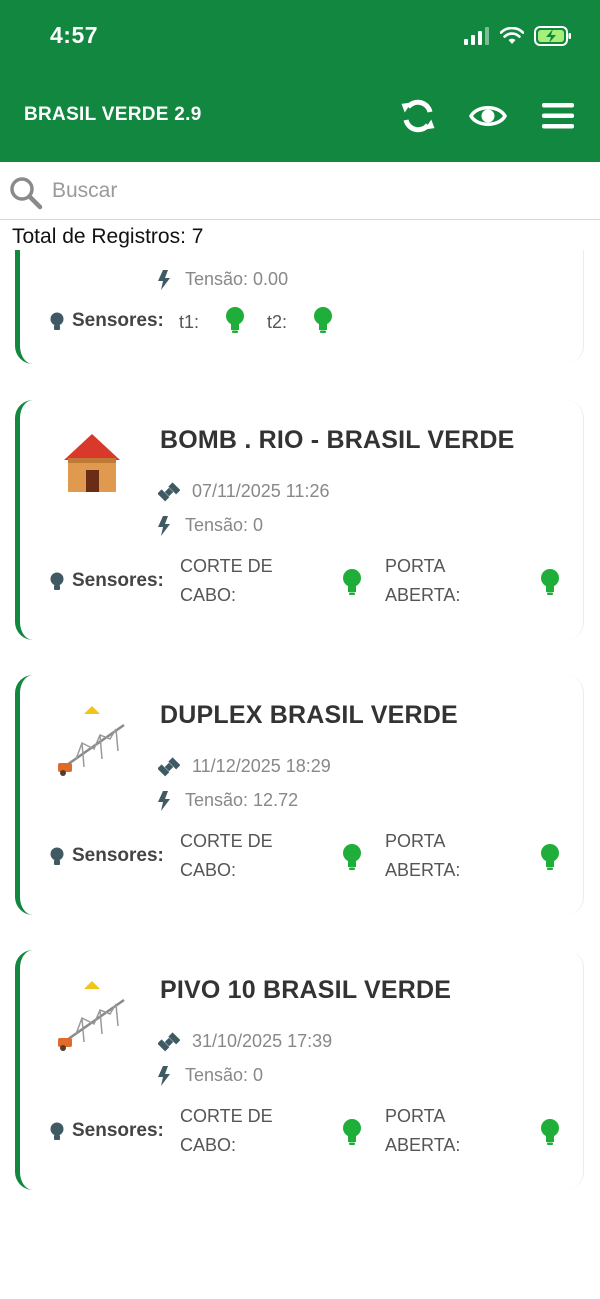 The image size is (600, 1299). I want to click on sensor-name: t2:, so click(277, 322).